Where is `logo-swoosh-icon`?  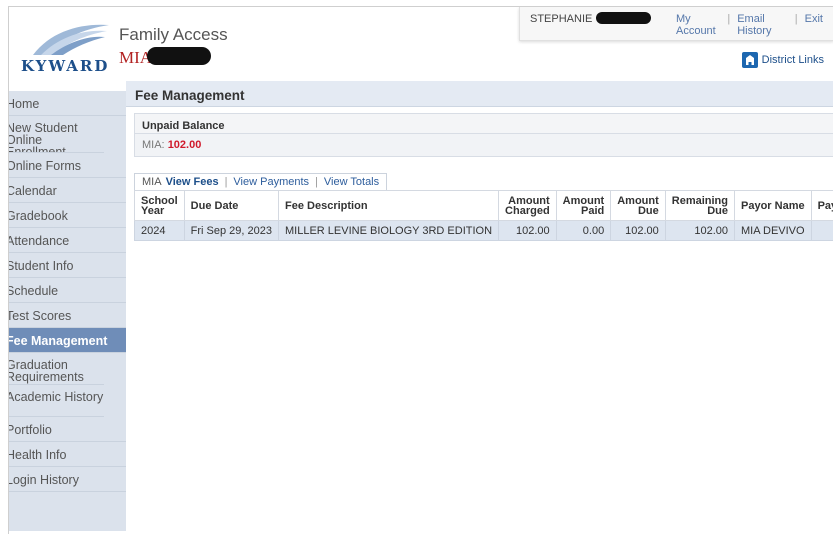
logo-swoosh-icon is located at coordinates (71, 39).